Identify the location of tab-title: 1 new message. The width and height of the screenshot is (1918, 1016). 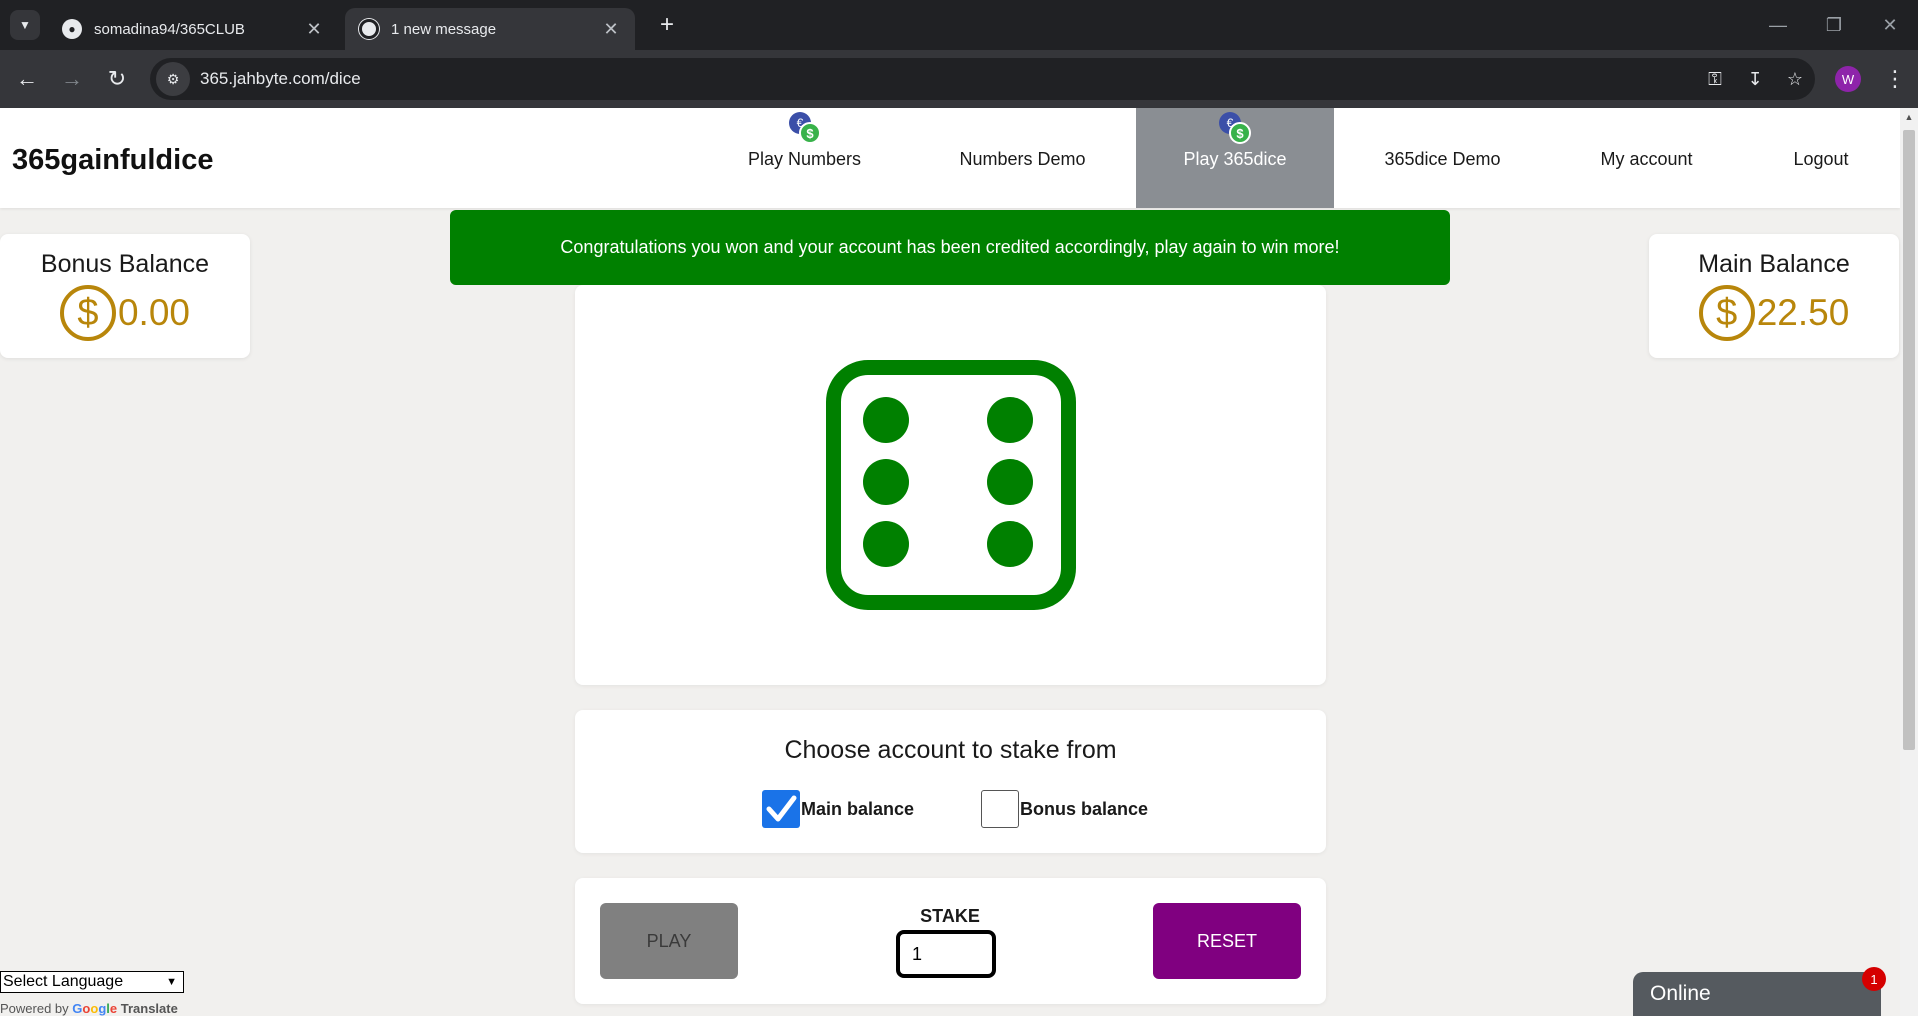
(444, 29).